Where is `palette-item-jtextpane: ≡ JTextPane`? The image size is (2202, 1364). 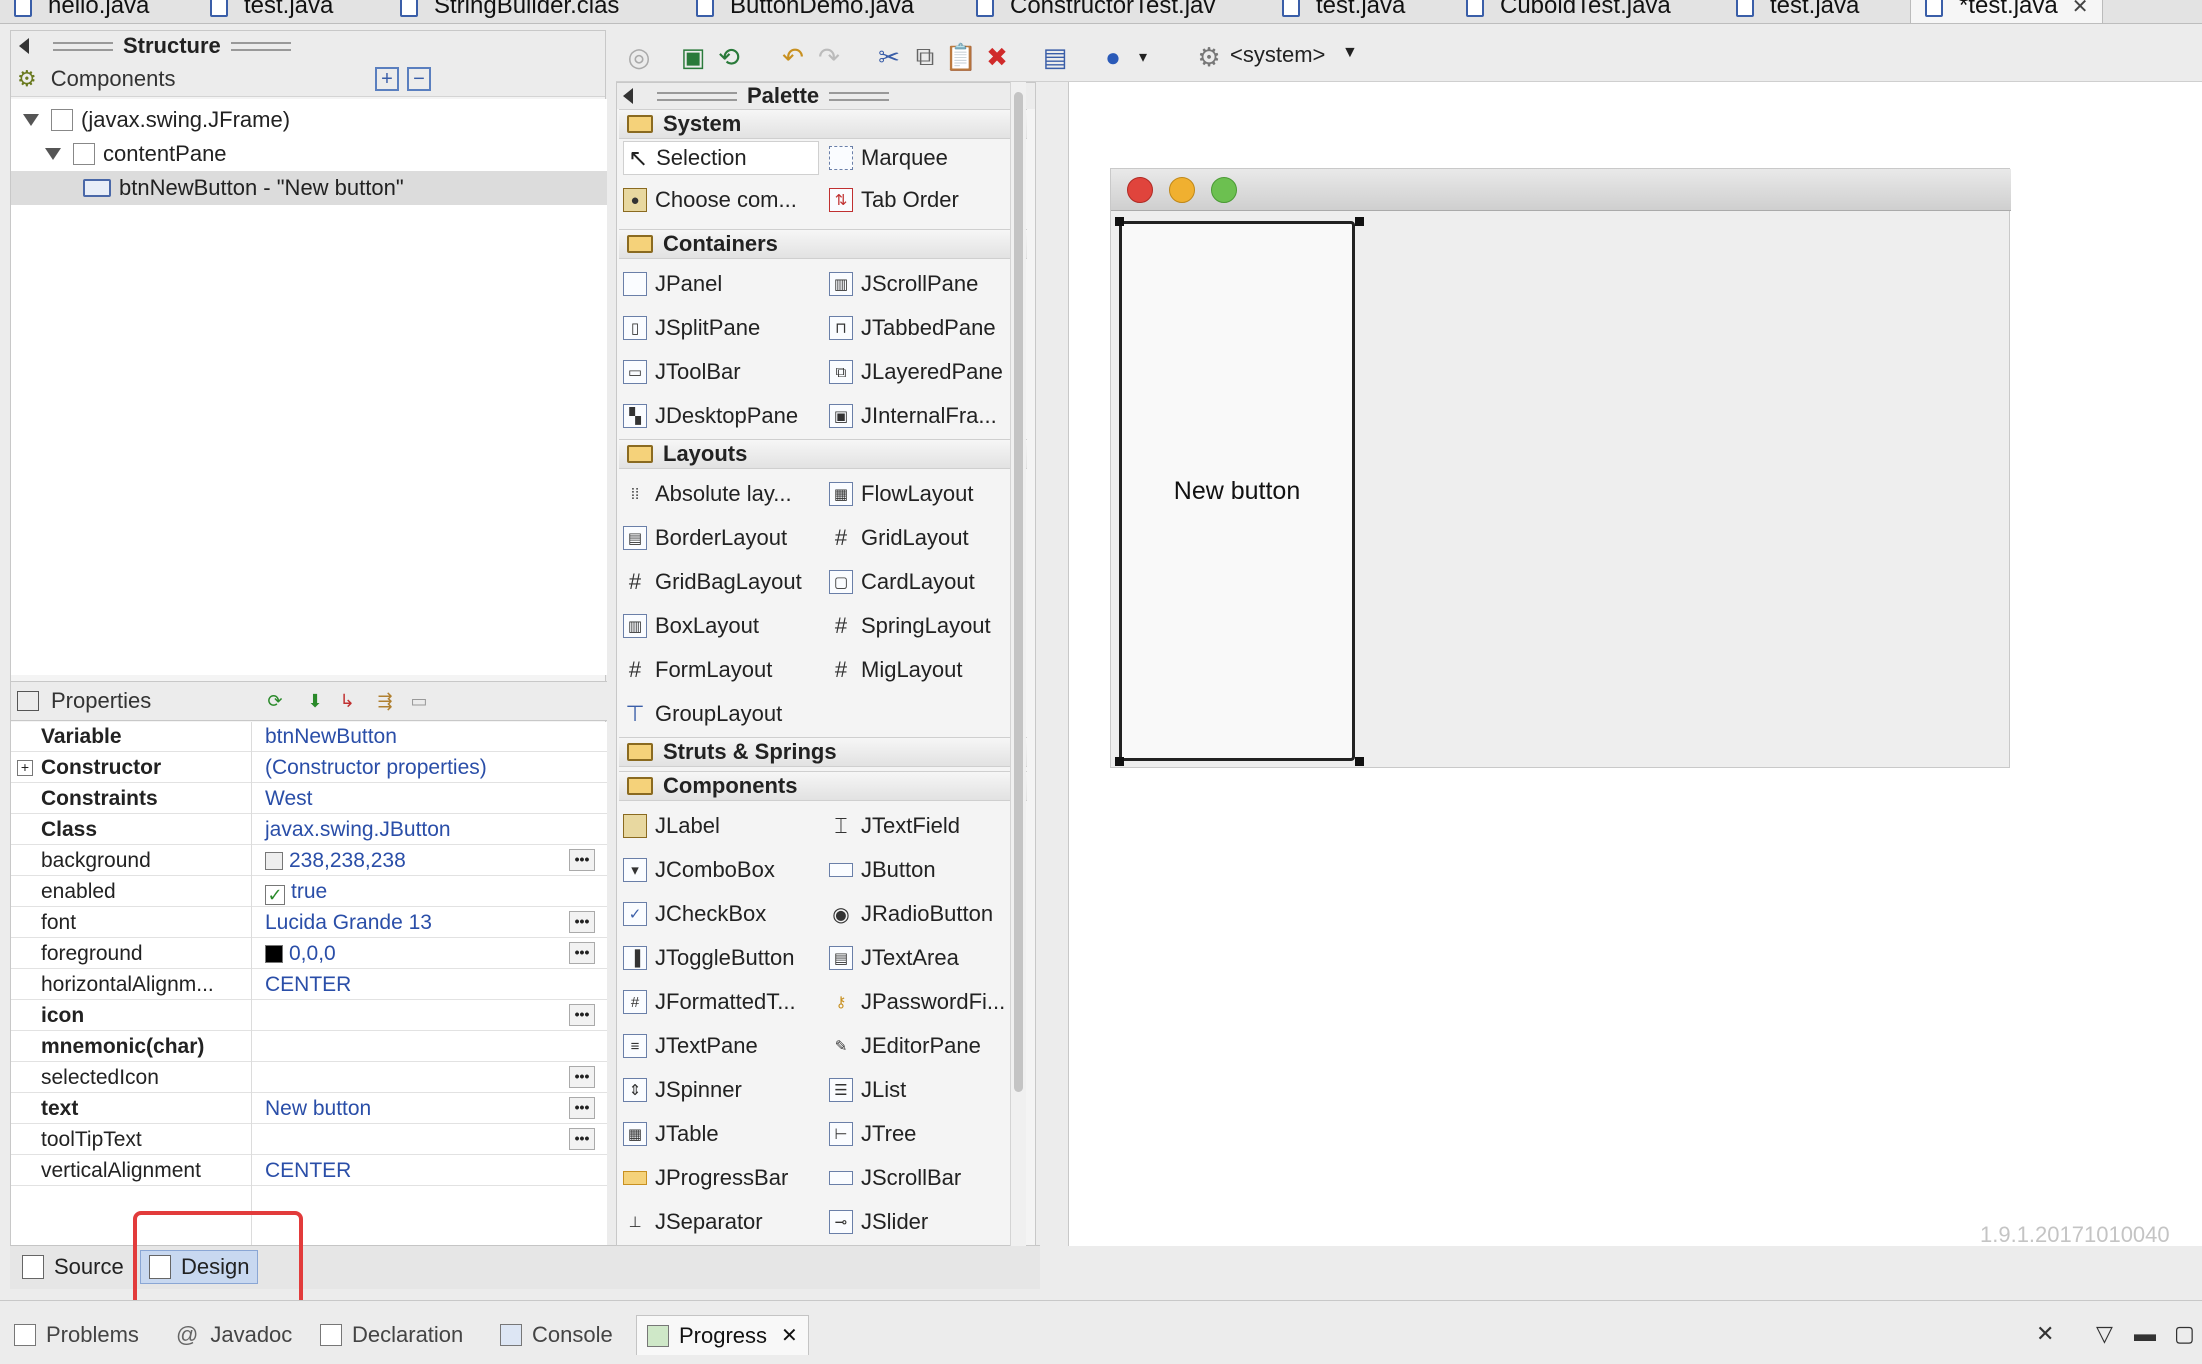 palette-item-jtextpane: ≡ JTextPane is located at coordinates (690, 1046).